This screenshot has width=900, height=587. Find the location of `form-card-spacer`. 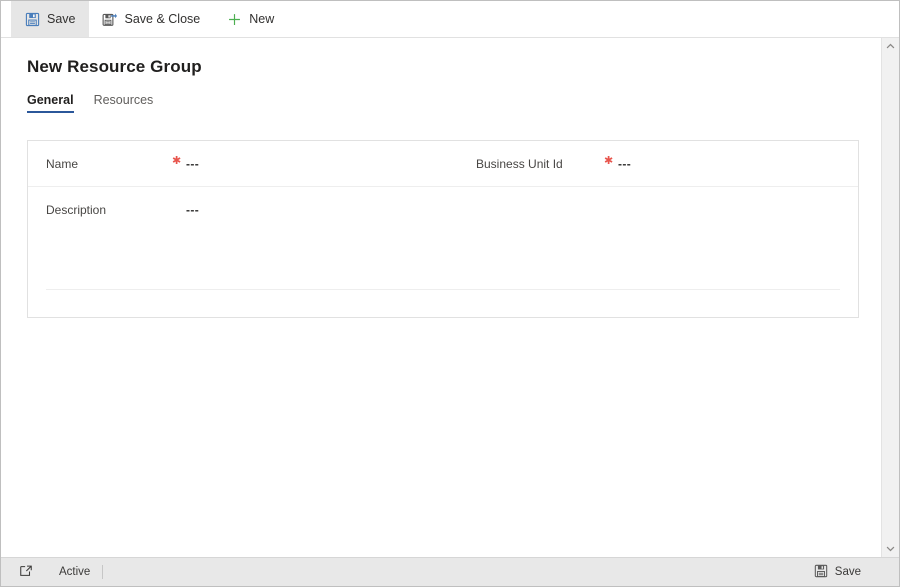

form-card-spacer is located at coordinates (443, 261).